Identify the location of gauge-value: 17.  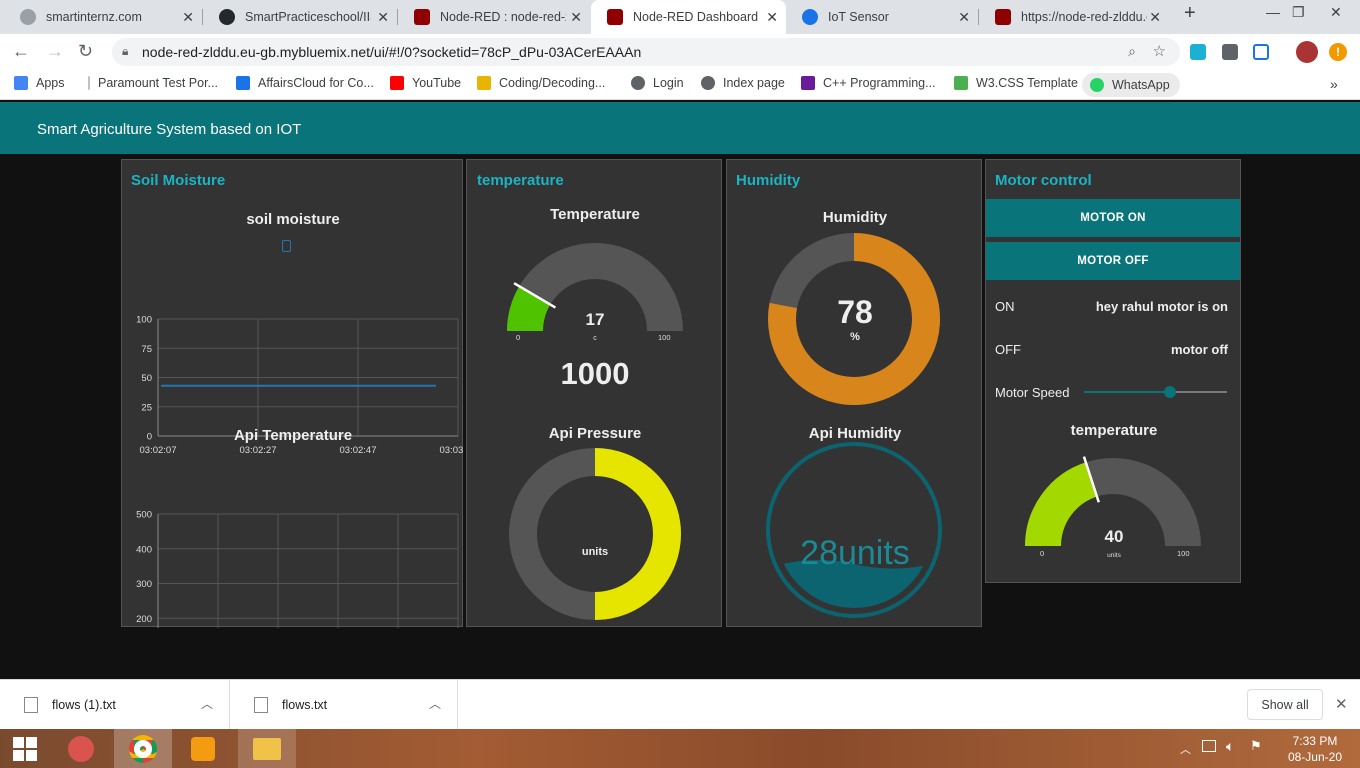
(595, 319).